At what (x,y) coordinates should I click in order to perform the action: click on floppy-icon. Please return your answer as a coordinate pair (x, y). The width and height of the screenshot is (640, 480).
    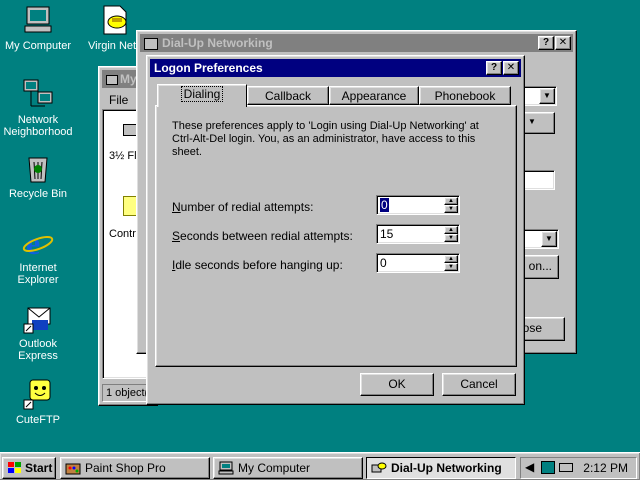
    Looking at the image, I should click on (130, 130).